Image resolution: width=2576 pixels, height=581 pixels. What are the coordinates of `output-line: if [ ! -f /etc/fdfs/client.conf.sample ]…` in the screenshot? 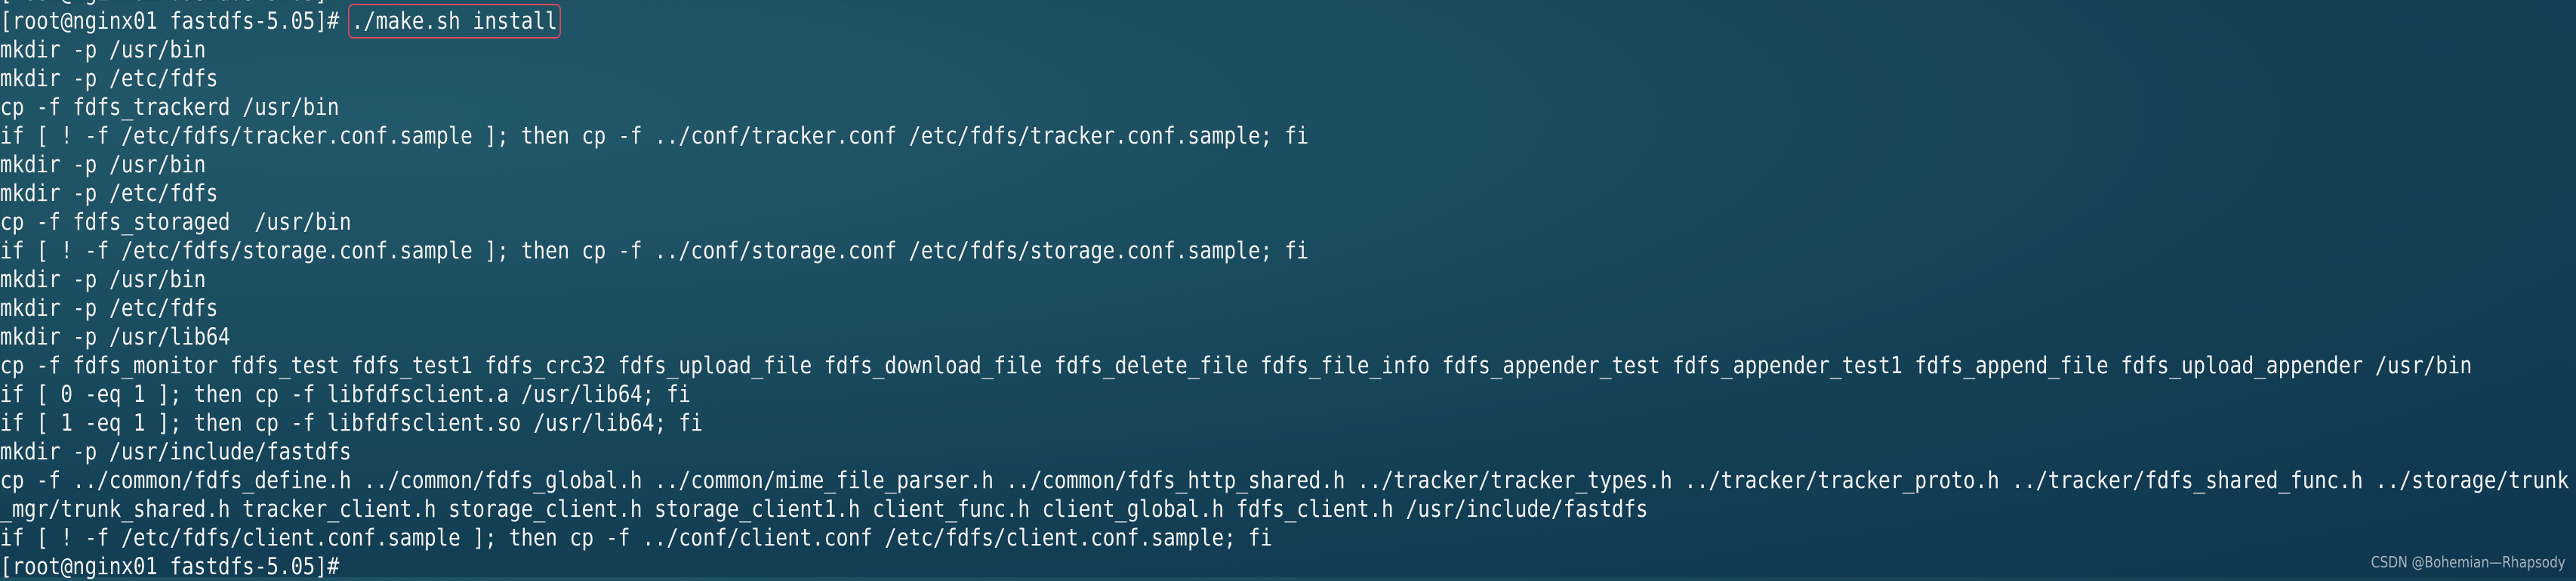 It's located at (636, 538).